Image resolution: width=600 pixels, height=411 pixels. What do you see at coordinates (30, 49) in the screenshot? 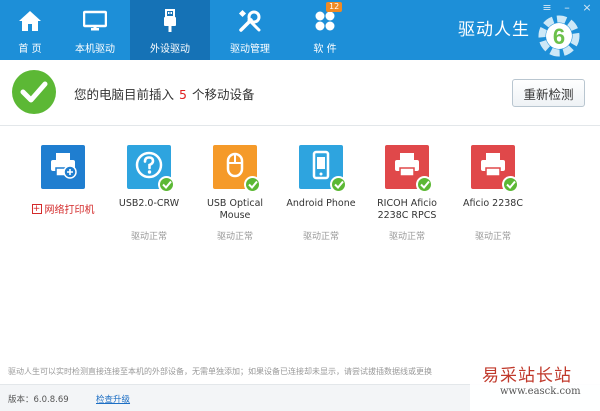
I see `nav-label-home: 首 页` at bounding box center [30, 49].